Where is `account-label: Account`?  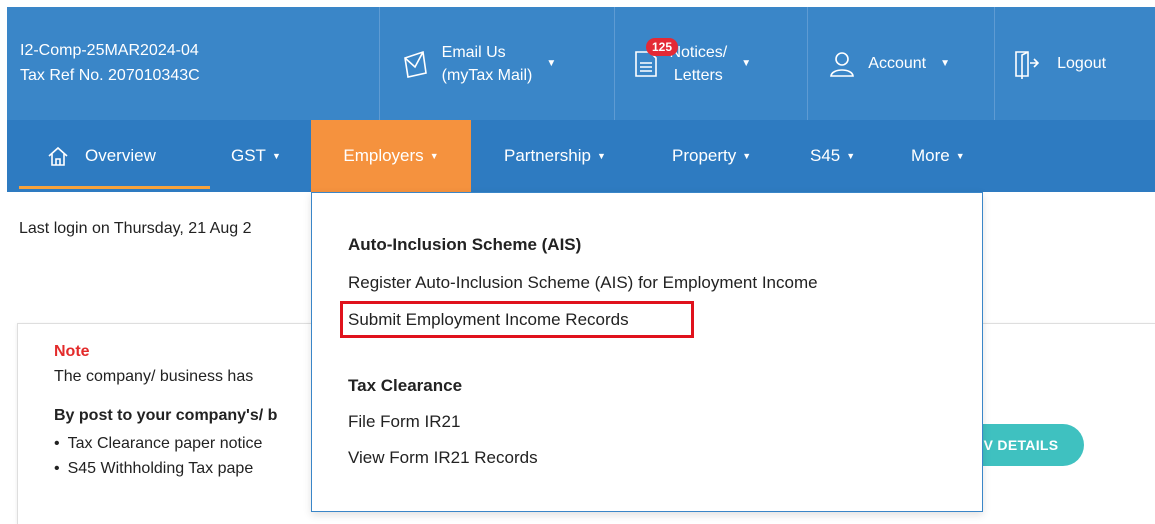 account-label: Account is located at coordinates (897, 63).